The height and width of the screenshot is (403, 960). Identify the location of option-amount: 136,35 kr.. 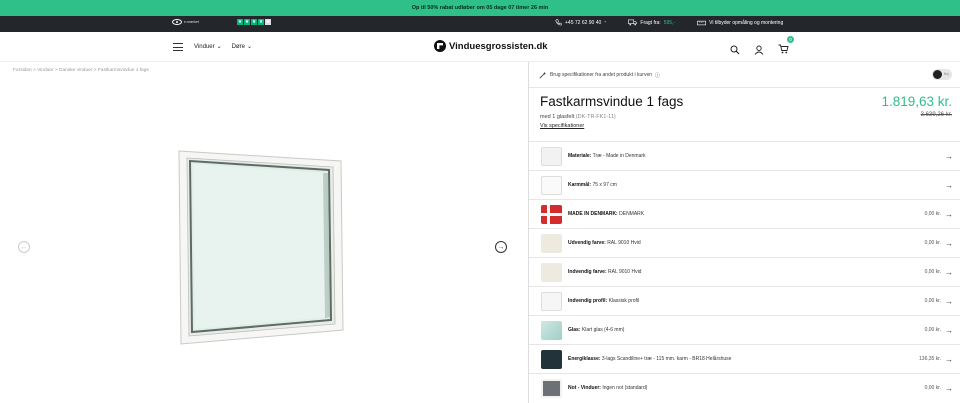
(930, 359).